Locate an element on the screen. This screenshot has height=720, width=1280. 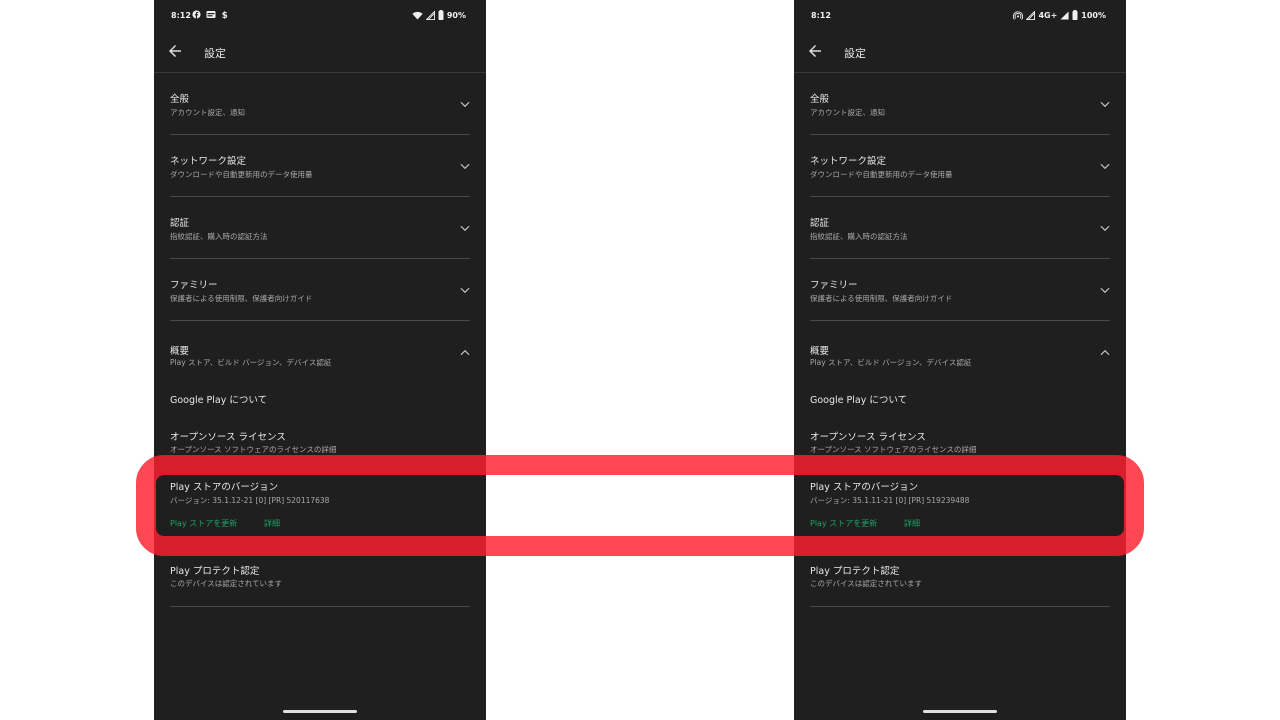
notification-icon is located at coordinates (211, 14).